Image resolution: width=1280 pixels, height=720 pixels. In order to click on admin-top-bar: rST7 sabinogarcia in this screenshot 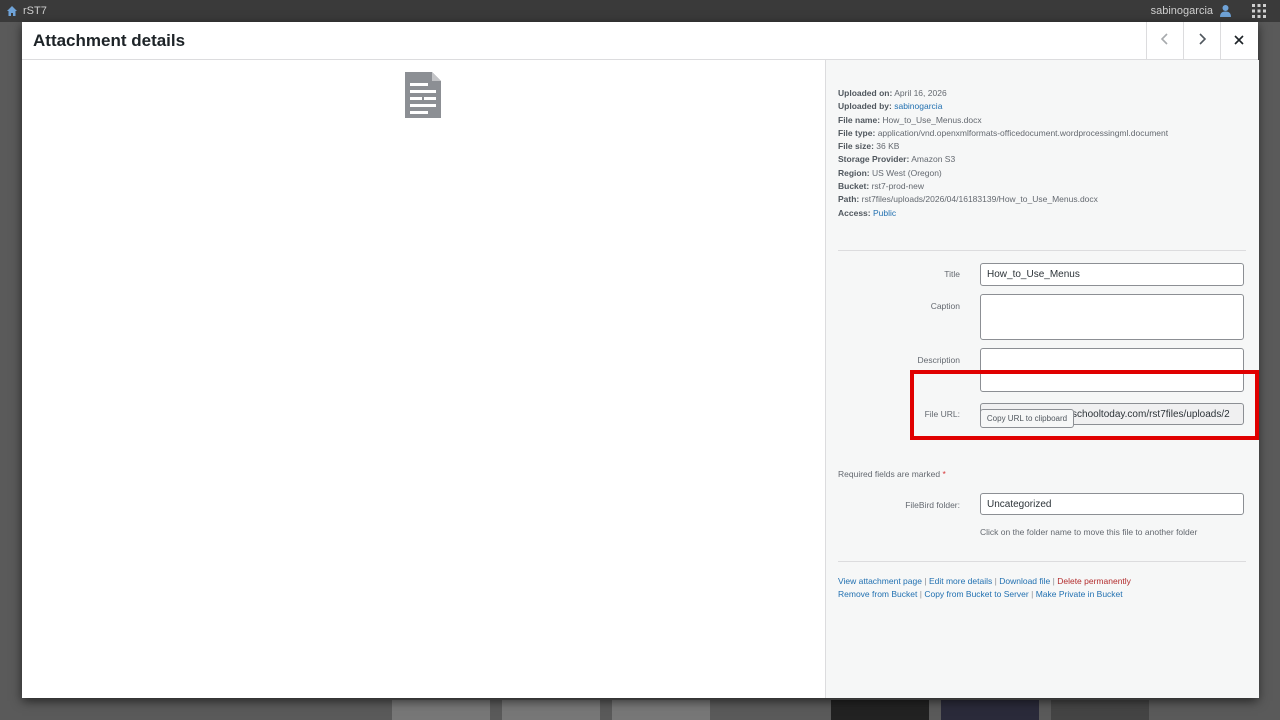, I will do `click(640, 11)`.